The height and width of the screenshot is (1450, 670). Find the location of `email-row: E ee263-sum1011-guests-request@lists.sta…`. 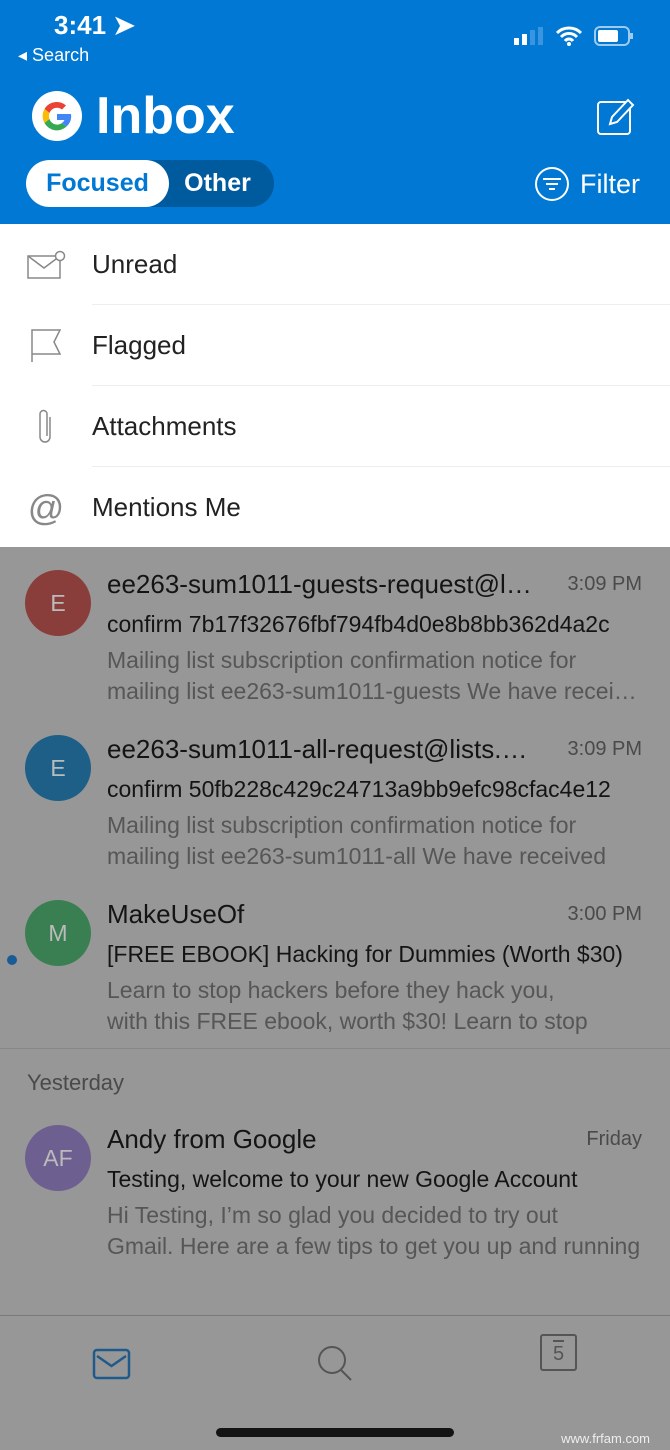

email-row: E ee263-sum1011-guests-request@lists.sta… is located at coordinates (335, 647).